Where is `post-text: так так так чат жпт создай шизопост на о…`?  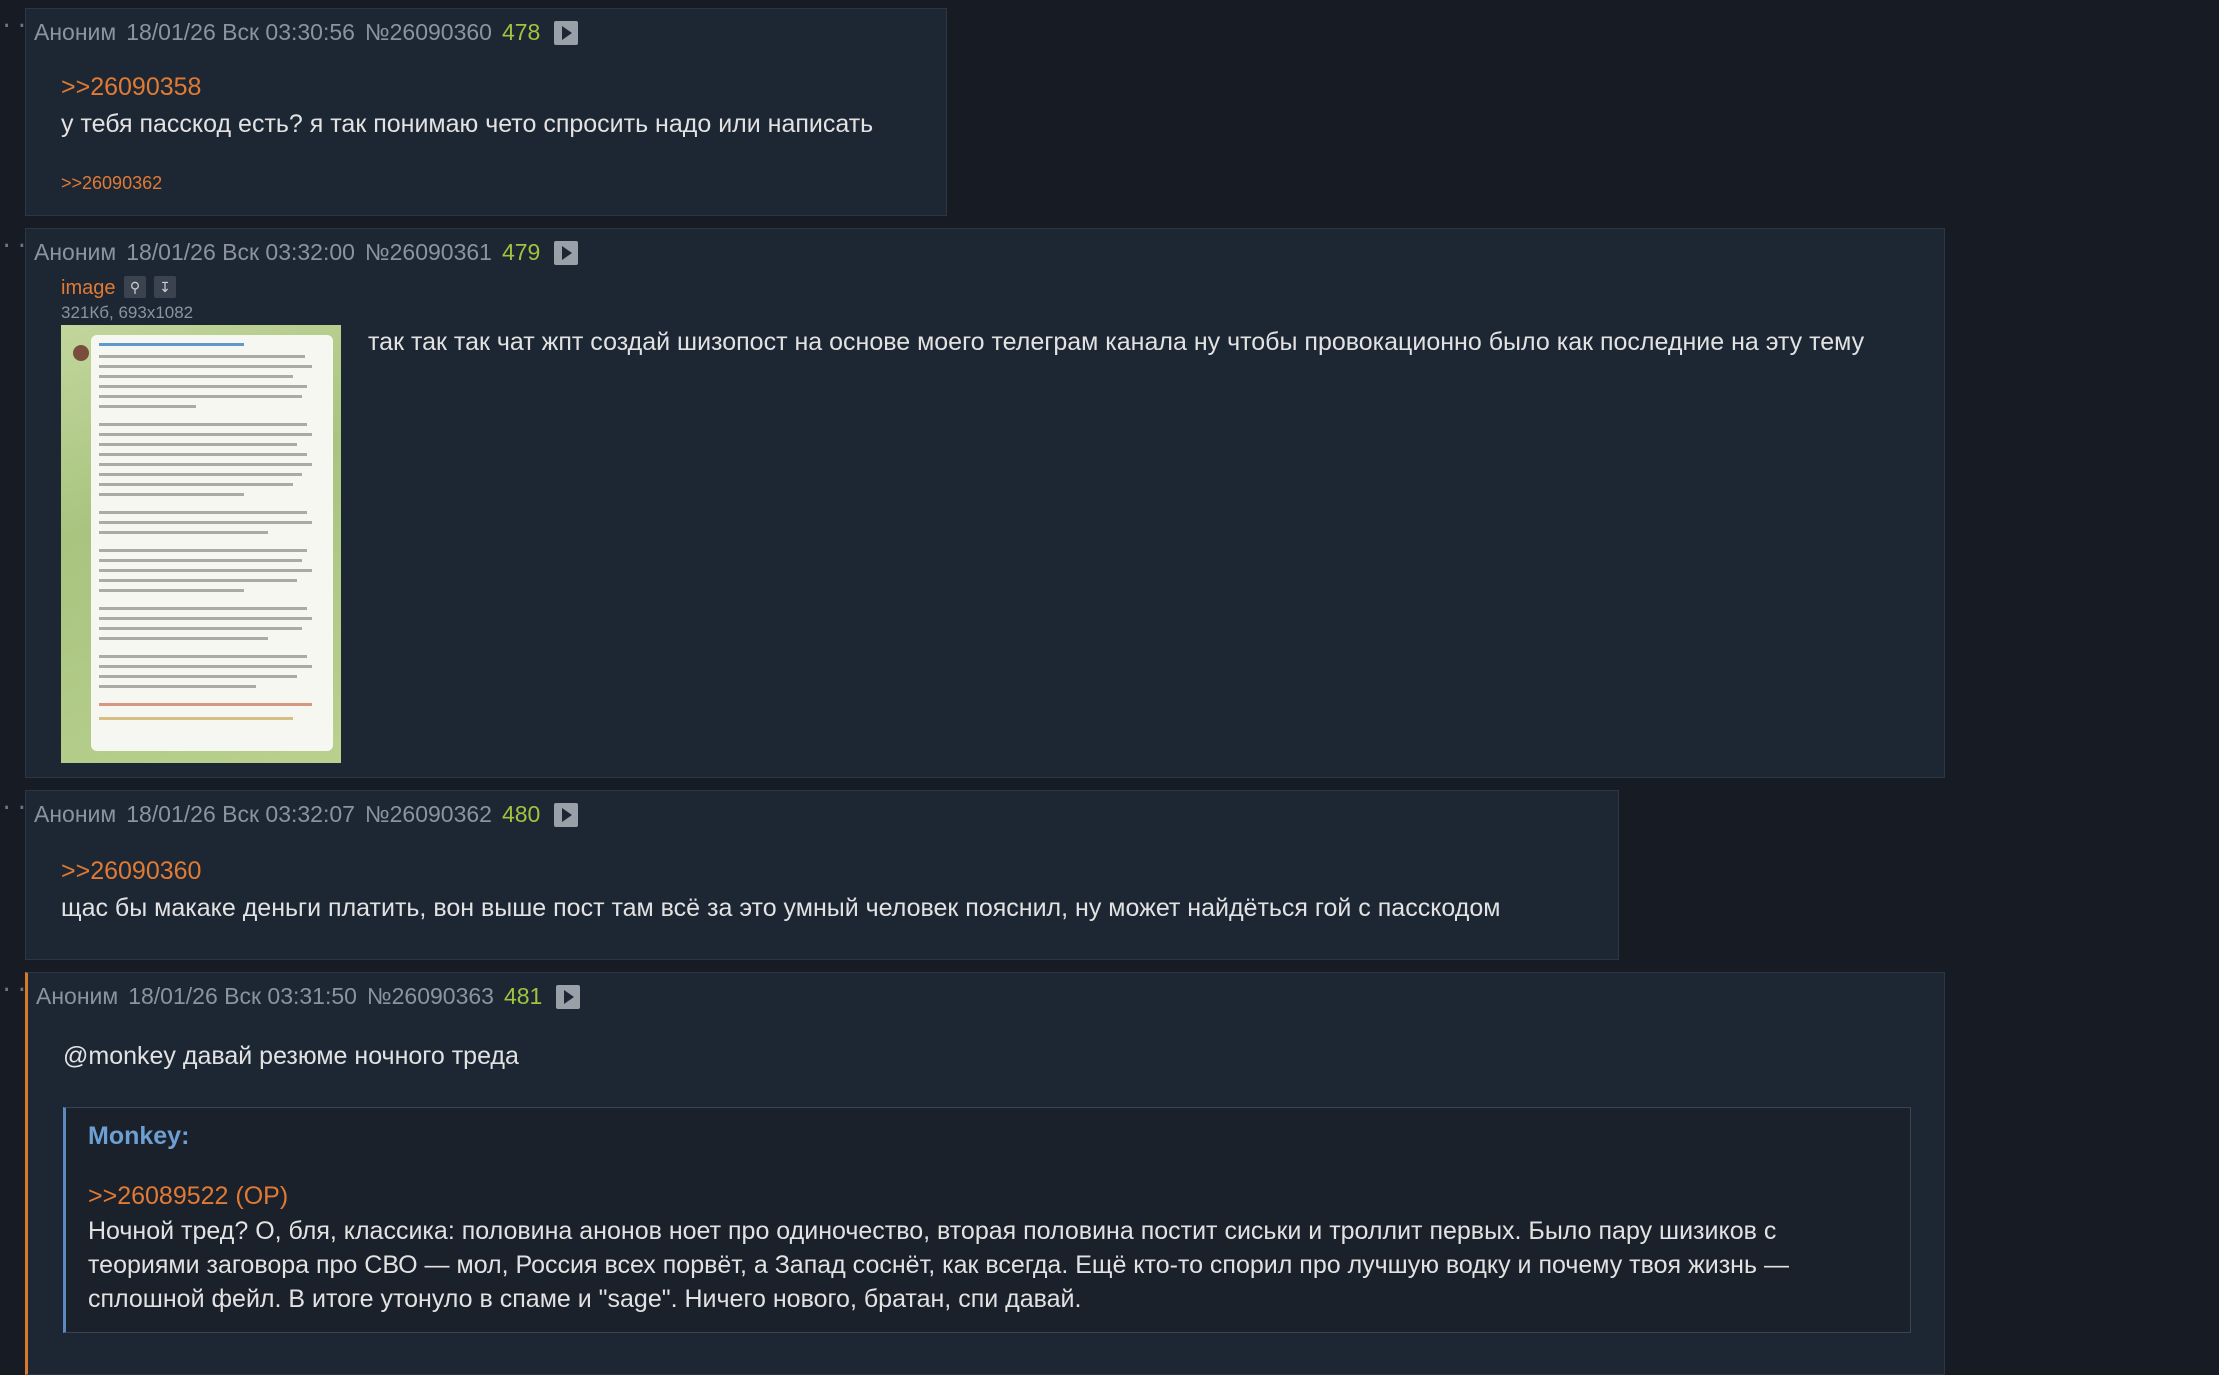 post-text: так так так чат жпт создай шизопост на о… is located at coordinates (1116, 342).